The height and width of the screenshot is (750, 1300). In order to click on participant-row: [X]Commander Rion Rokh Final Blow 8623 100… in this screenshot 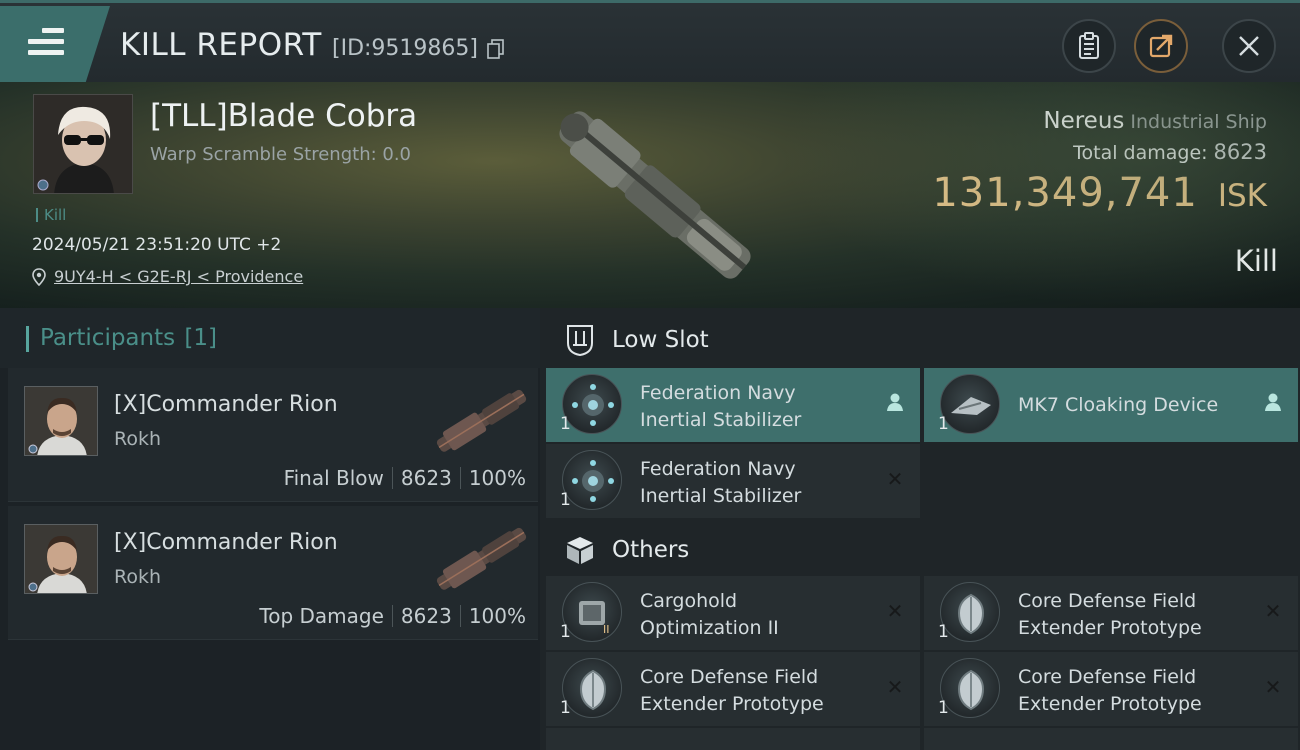, I will do `click(273, 435)`.